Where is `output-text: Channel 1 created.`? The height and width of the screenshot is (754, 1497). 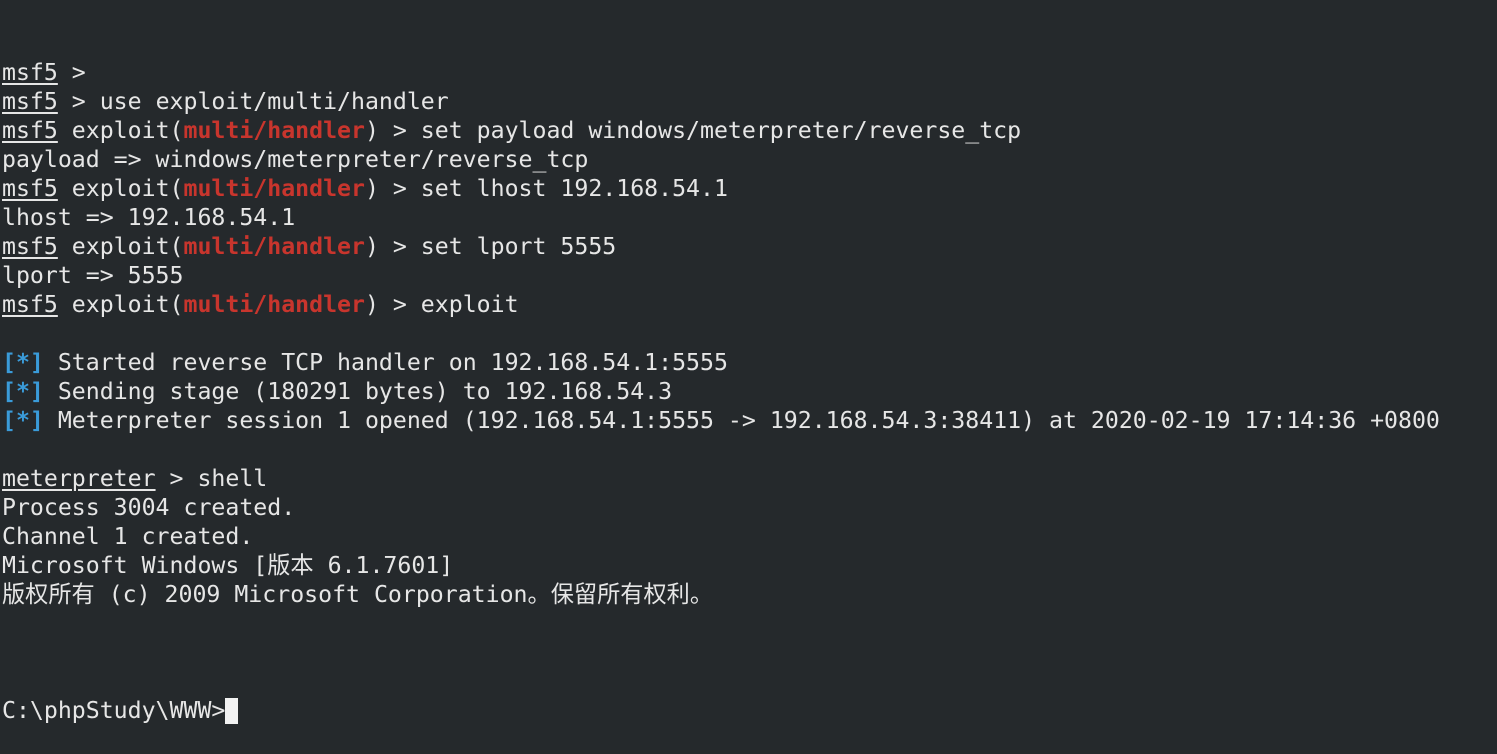
output-text: Channel 1 created. is located at coordinates (128, 536).